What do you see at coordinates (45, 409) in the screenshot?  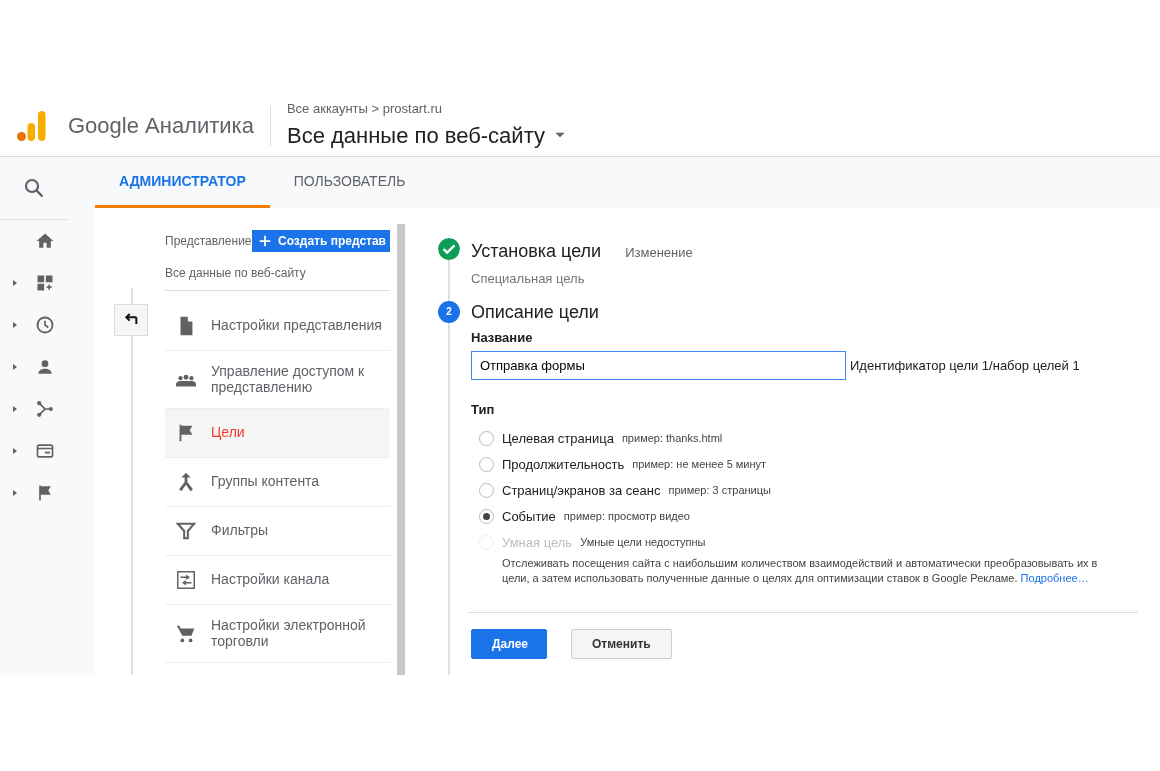 I see `branch-icon` at bounding box center [45, 409].